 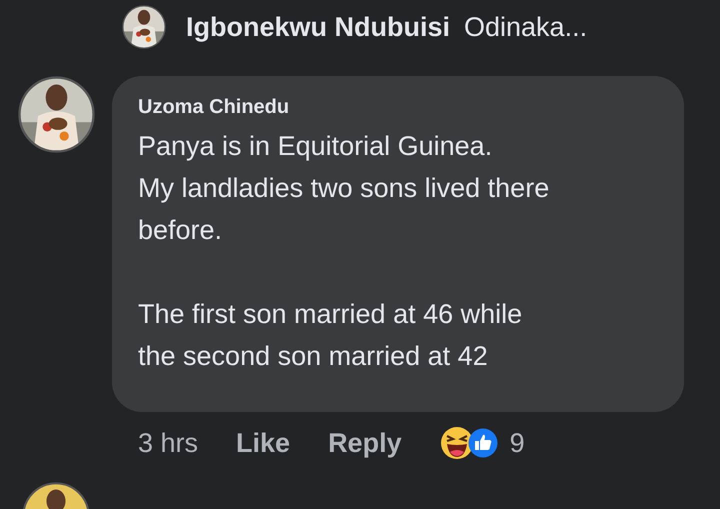 What do you see at coordinates (401, 107) in the screenshot?
I see `comment-author: Uzoma Chinedu` at bounding box center [401, 107].